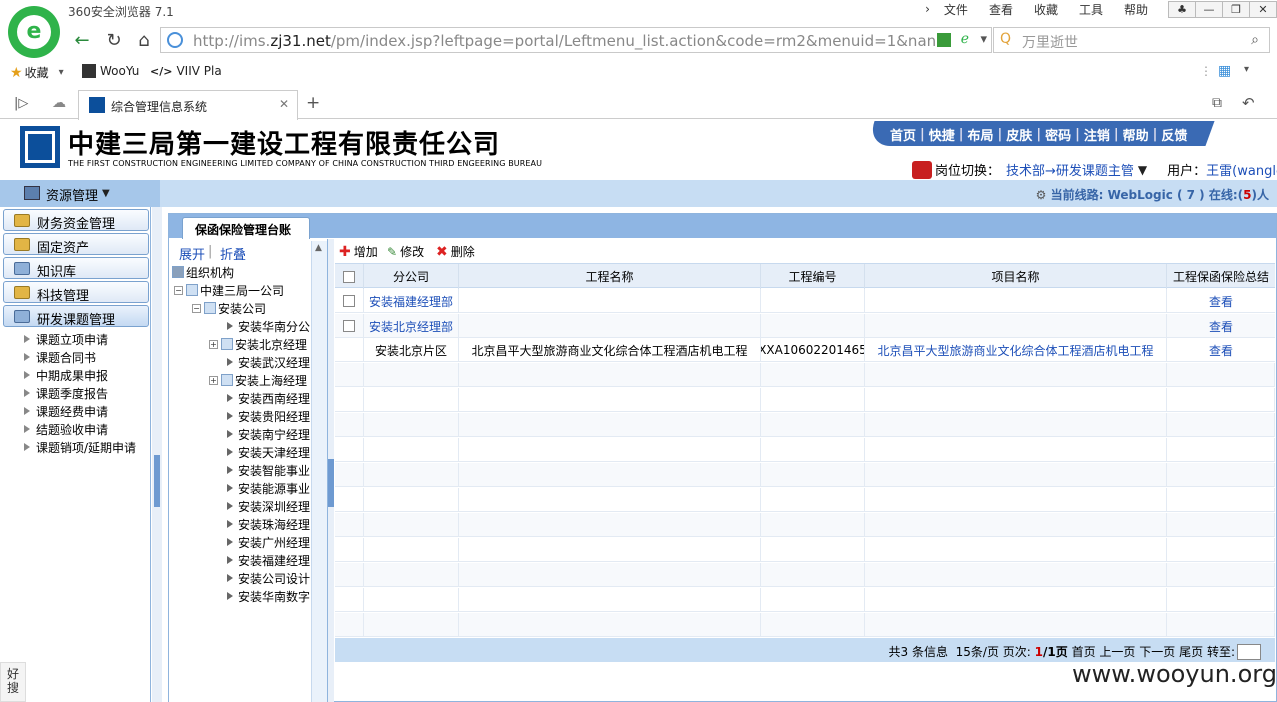  I want to click on middle-splitter, so click(331, 470).